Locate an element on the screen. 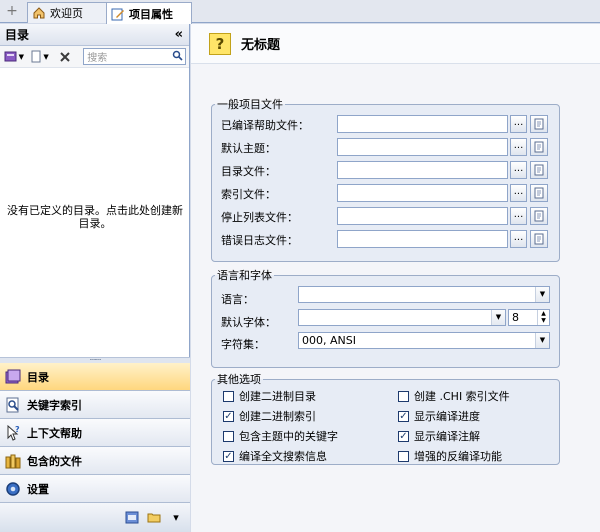  language-label: 语言： is located at coordinates (237, 299).